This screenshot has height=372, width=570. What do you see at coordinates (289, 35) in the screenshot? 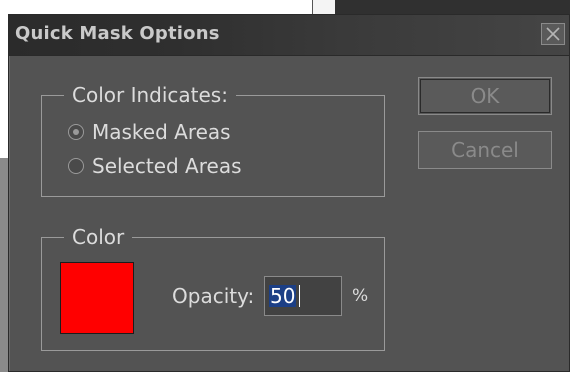
I see `title-bar: Quick Mask Options` at bounding box center [289, 35].